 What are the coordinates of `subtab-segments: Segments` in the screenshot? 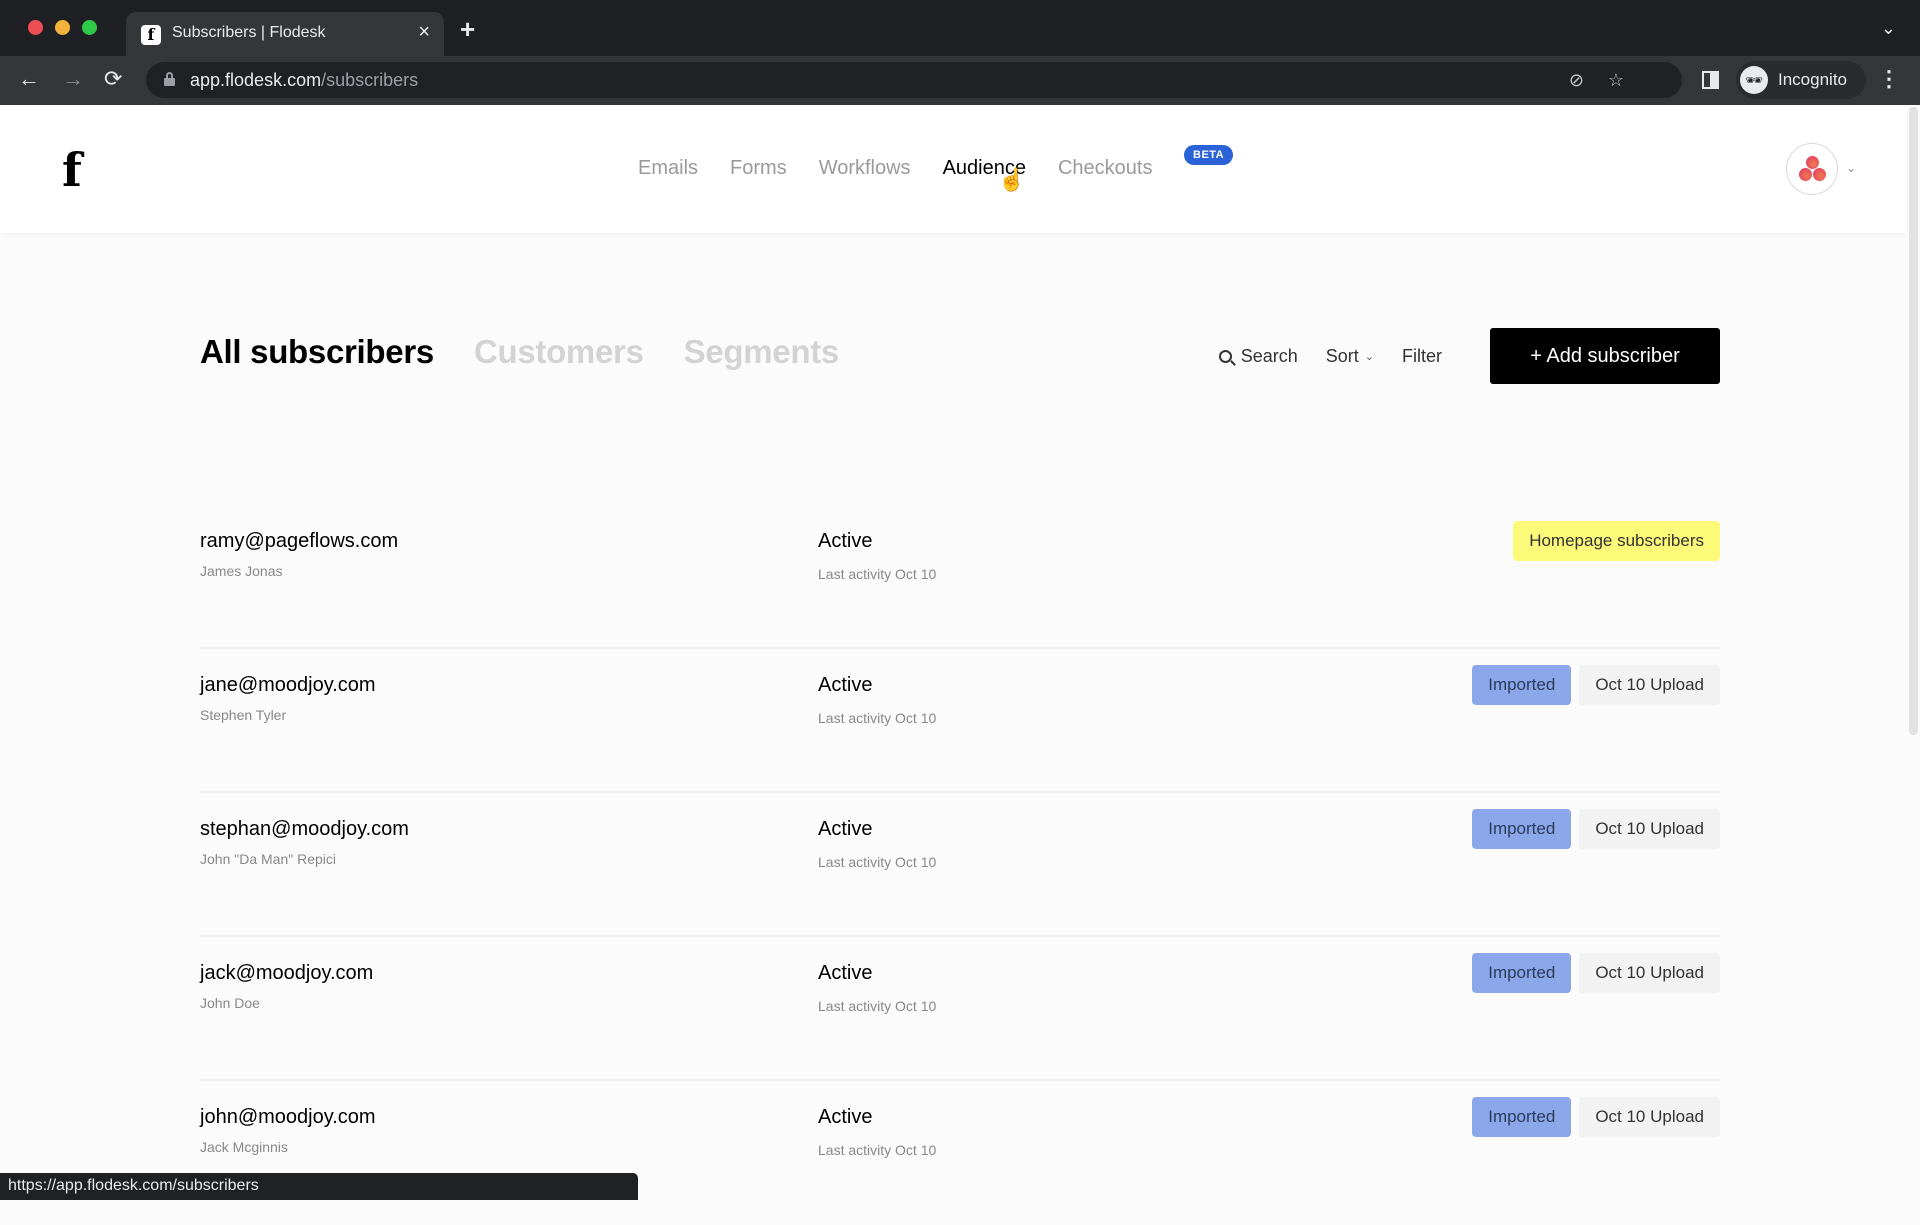 It's located at (762, 352).